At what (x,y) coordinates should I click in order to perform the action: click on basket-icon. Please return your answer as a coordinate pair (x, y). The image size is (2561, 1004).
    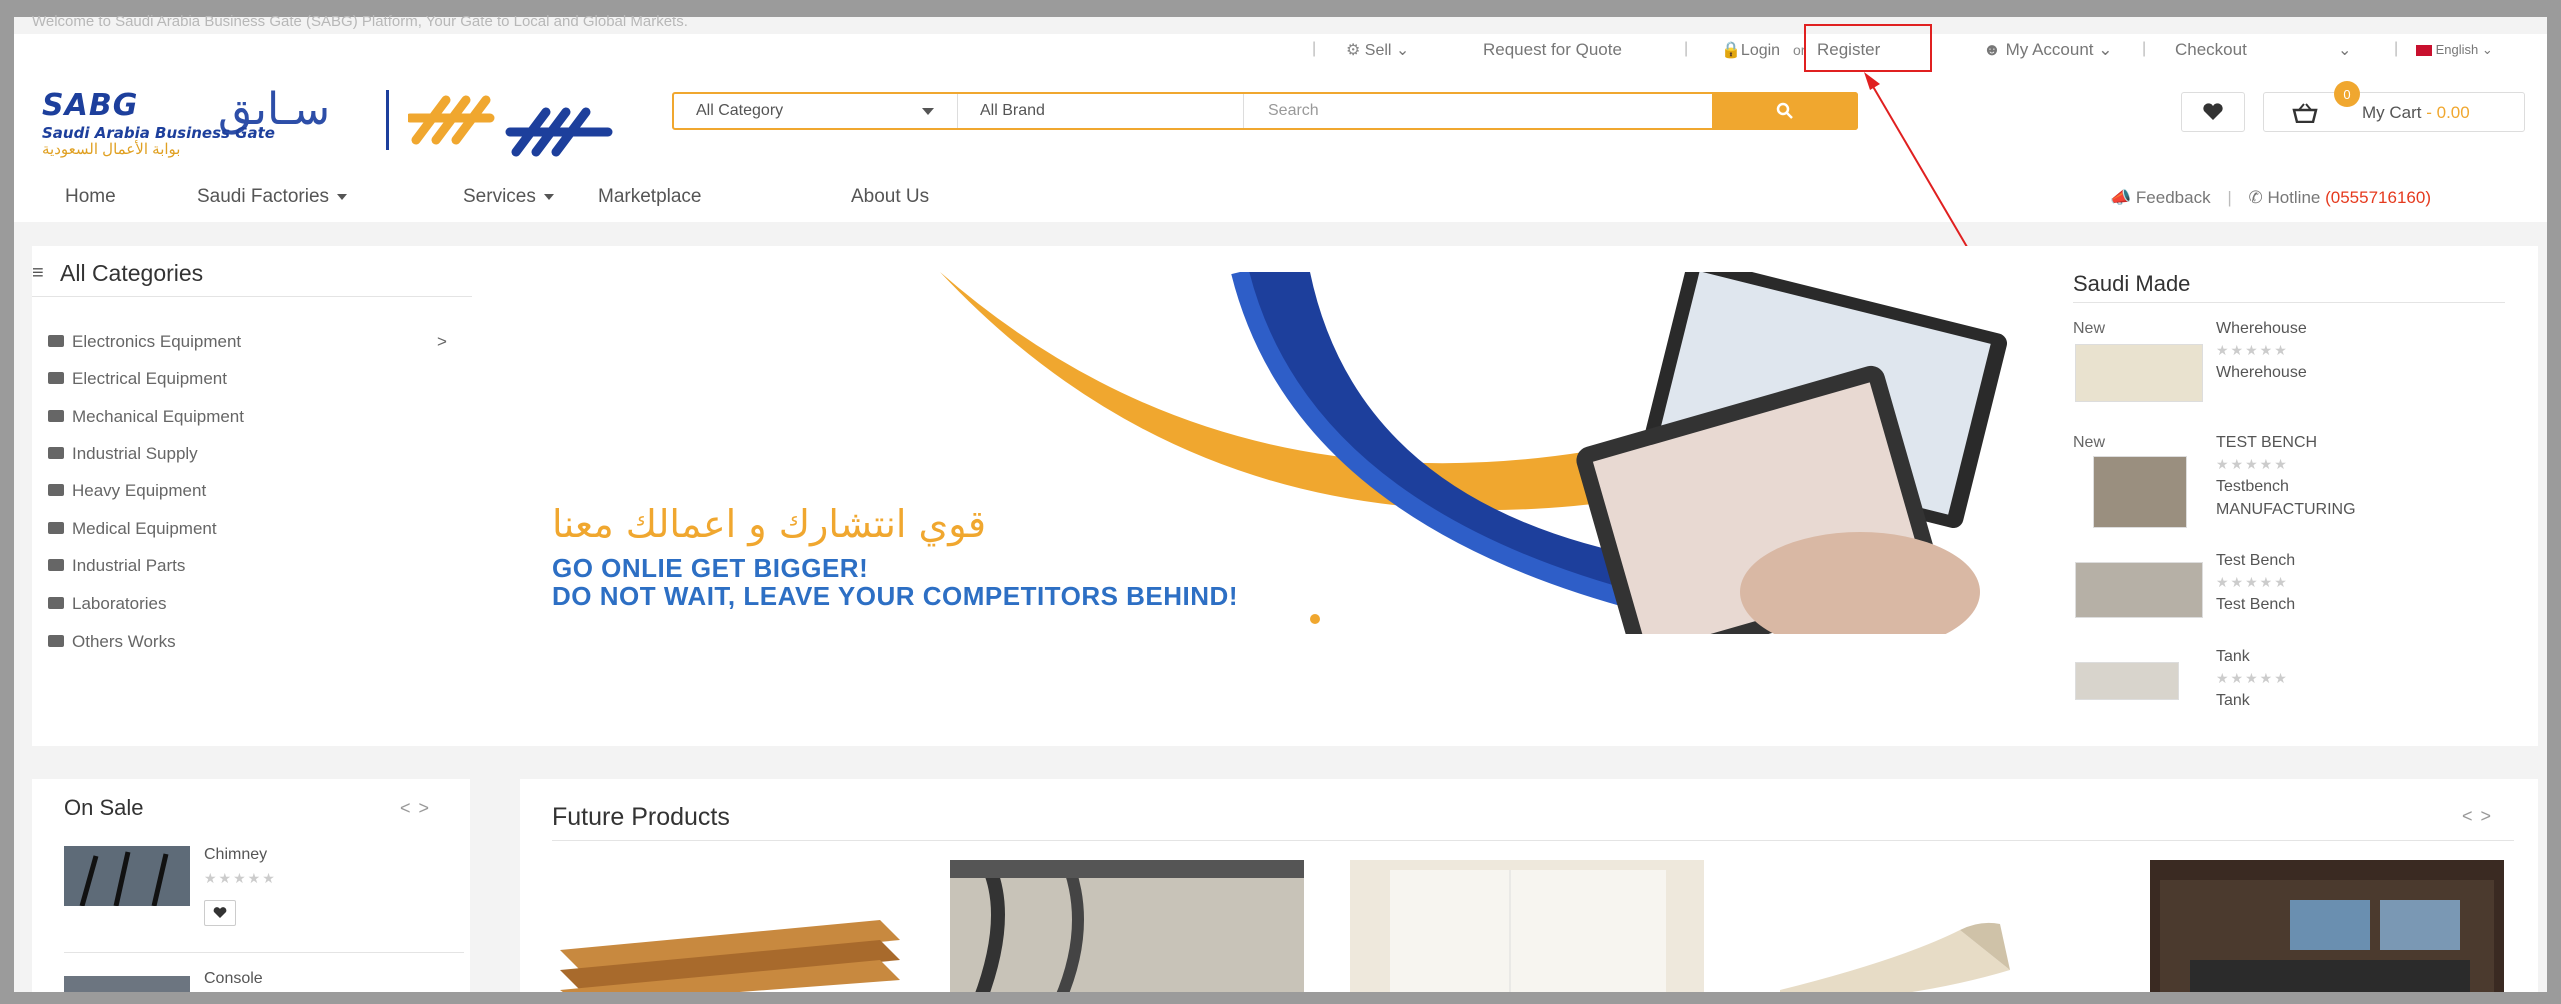
    Looking at the image, I should click on (2305, 113).